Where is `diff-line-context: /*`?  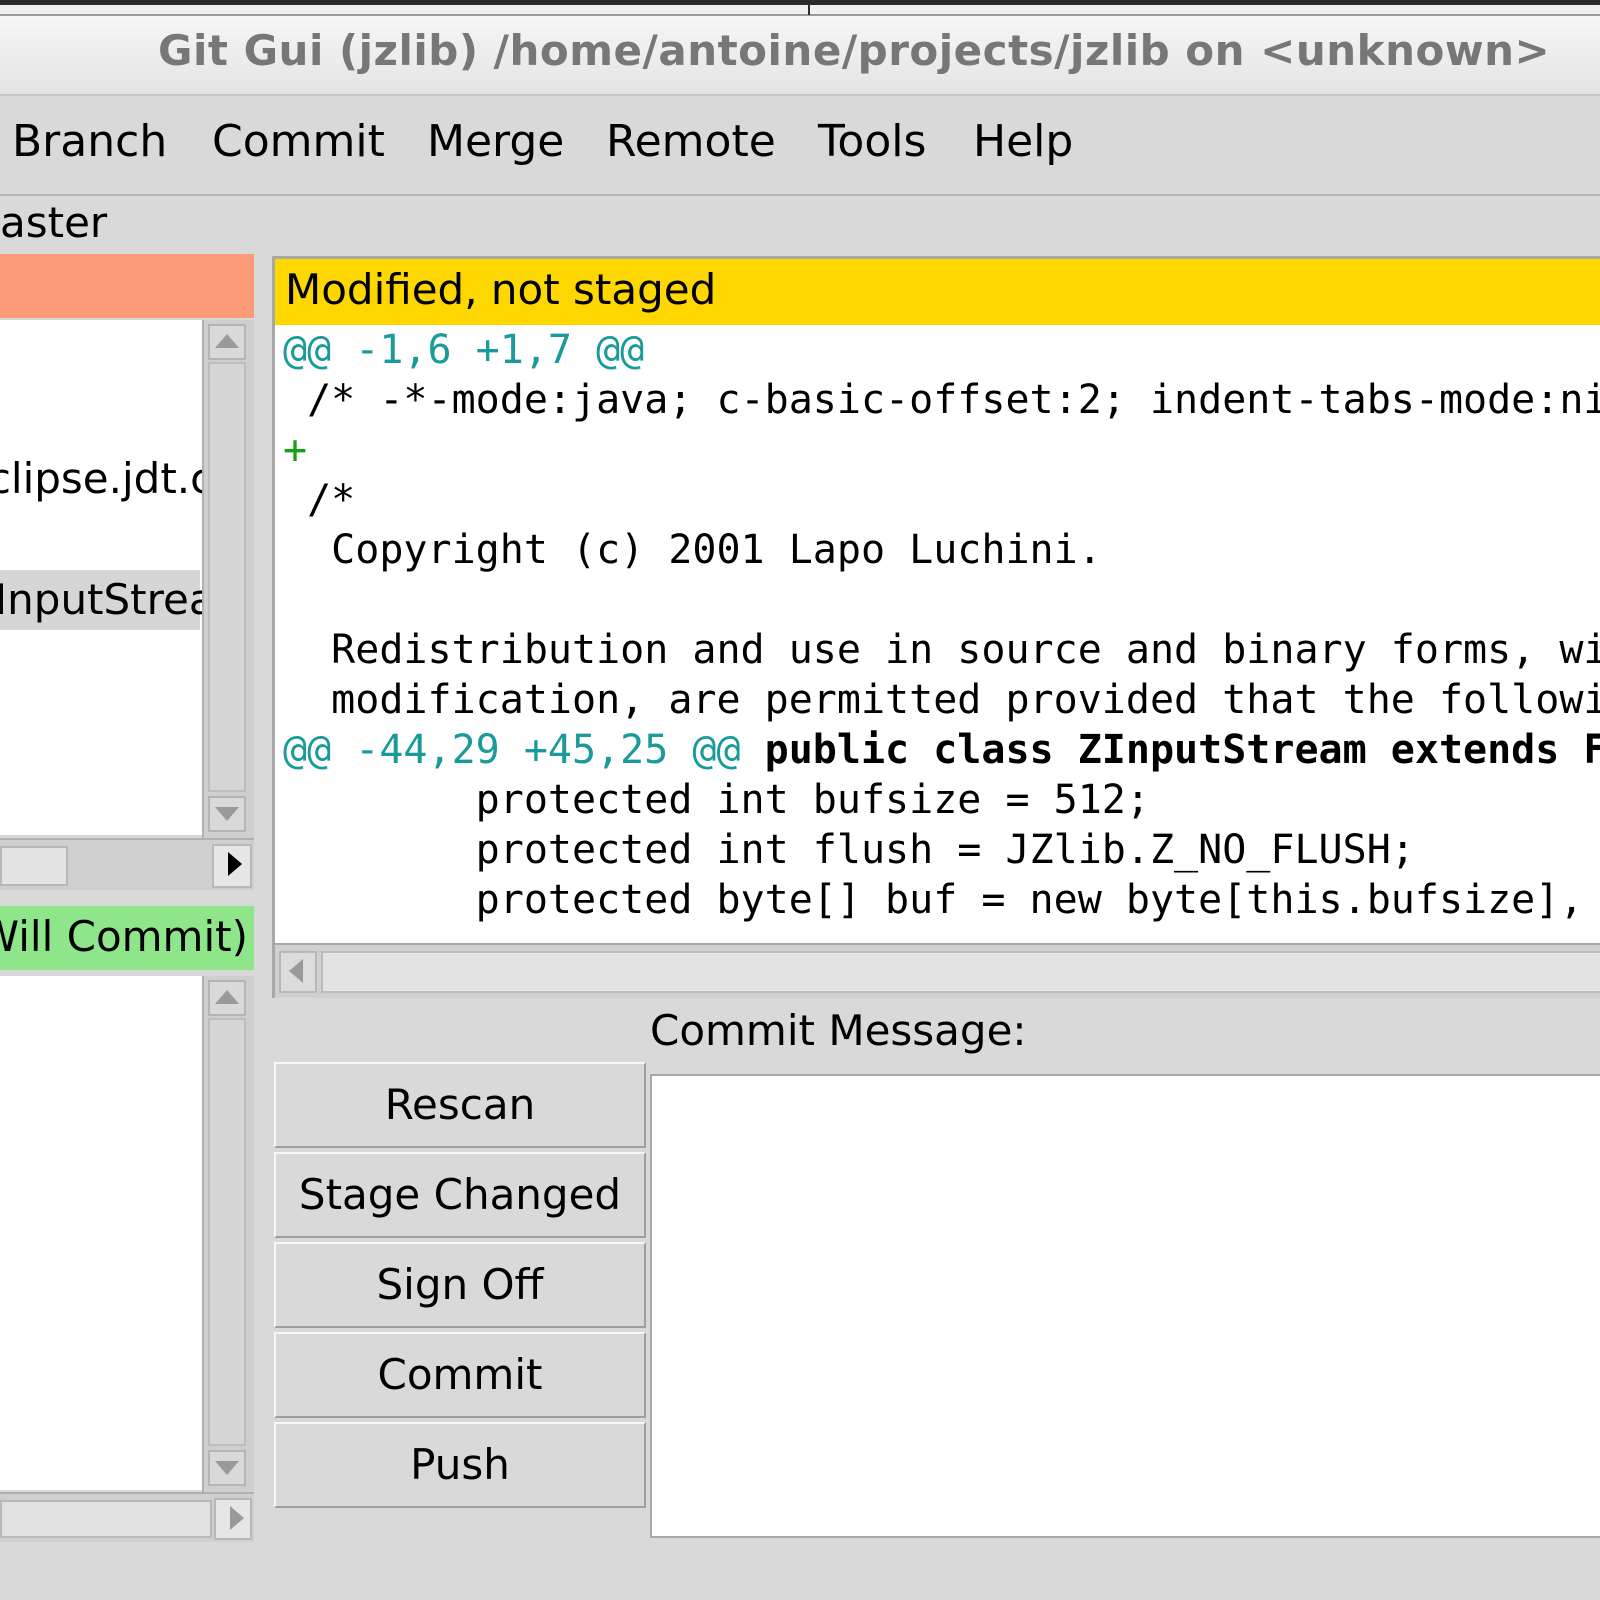 diff-line-context: /* is located at coordinates (319, 500).